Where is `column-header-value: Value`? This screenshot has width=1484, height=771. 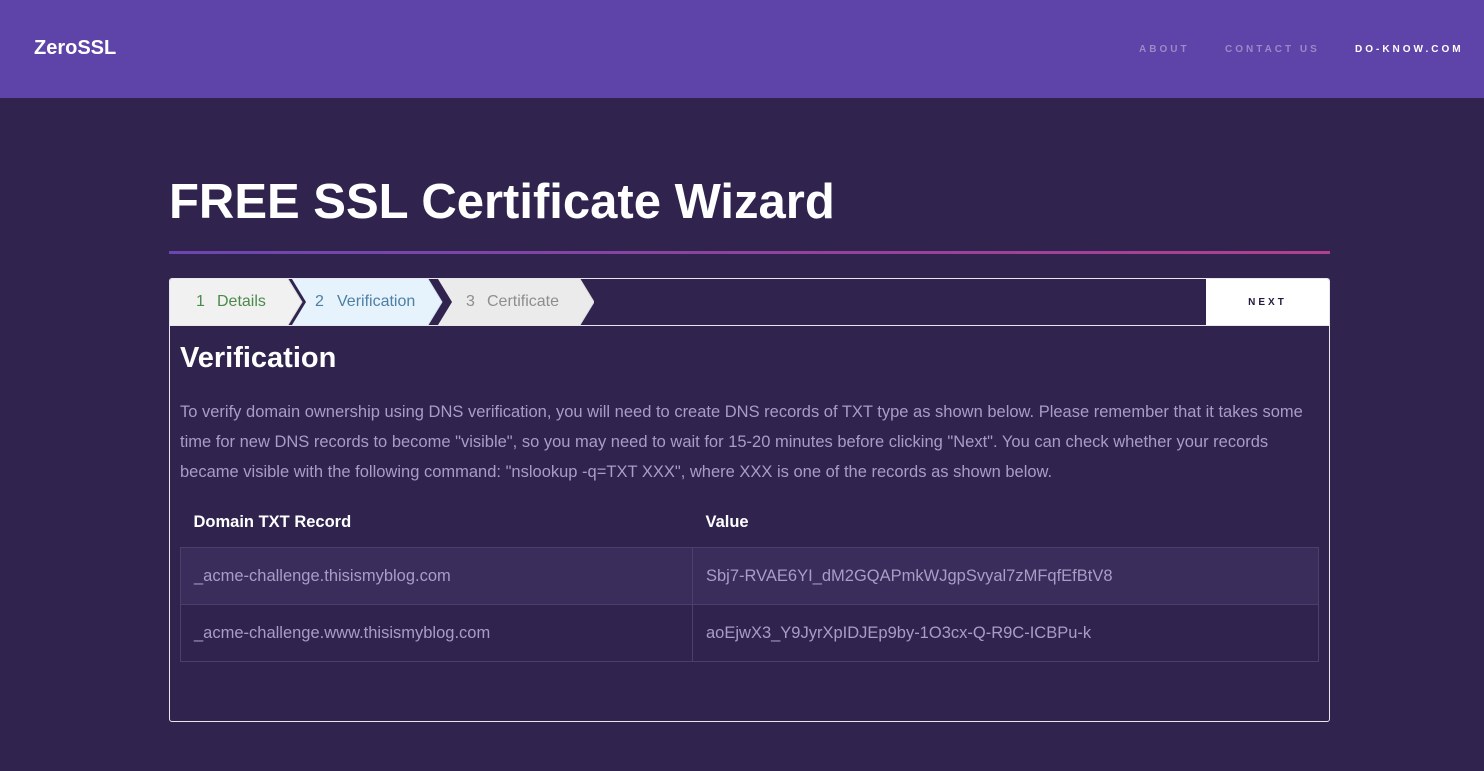
column-header-value: Value is located at coordinates (727, 521).